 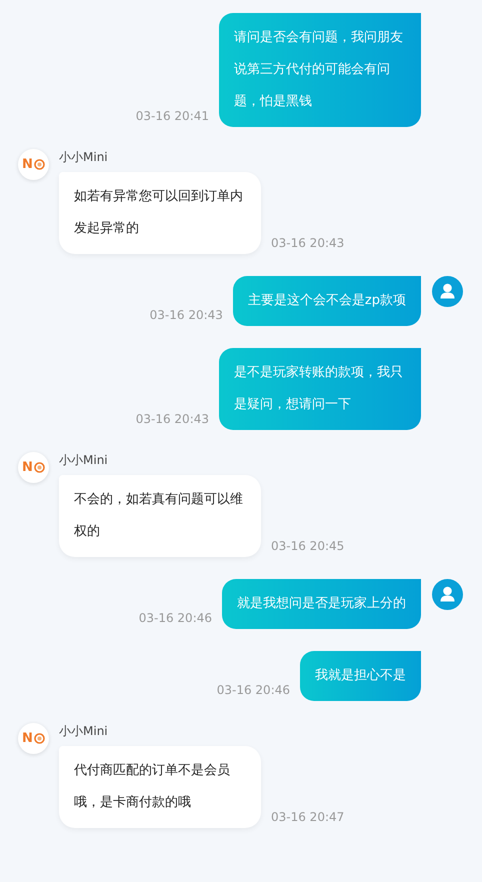 I want to click on message-bubble: 如若有异常您可以回到订单内发起异常的, so click(x=160, y=213).